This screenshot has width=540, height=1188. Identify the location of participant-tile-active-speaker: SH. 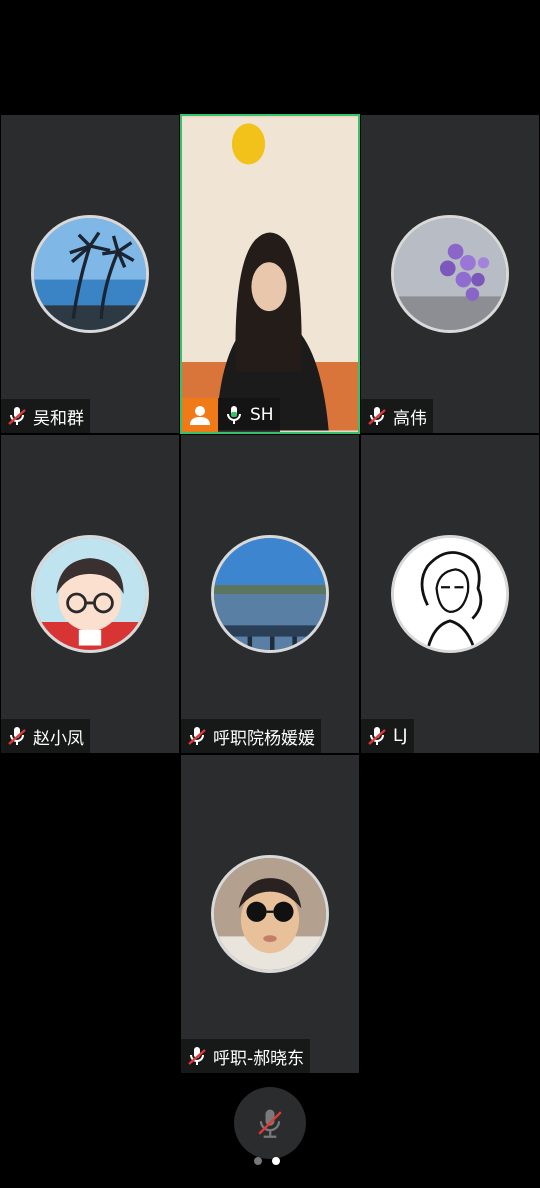
(270, 274).